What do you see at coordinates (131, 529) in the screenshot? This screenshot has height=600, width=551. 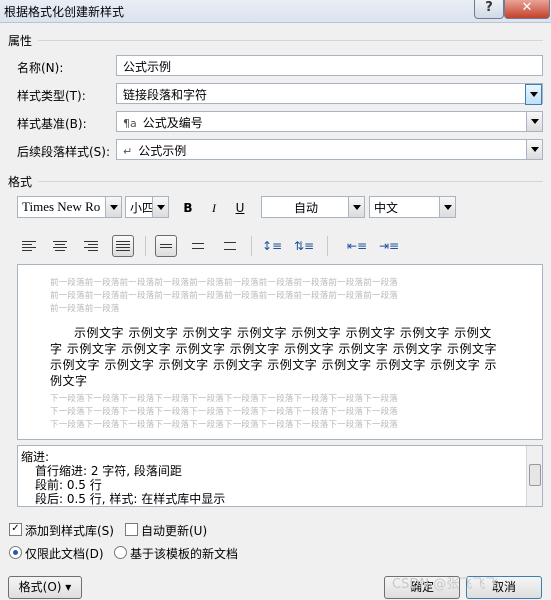 I see `auto-update-checkbox` at bounding box center [131, 529].